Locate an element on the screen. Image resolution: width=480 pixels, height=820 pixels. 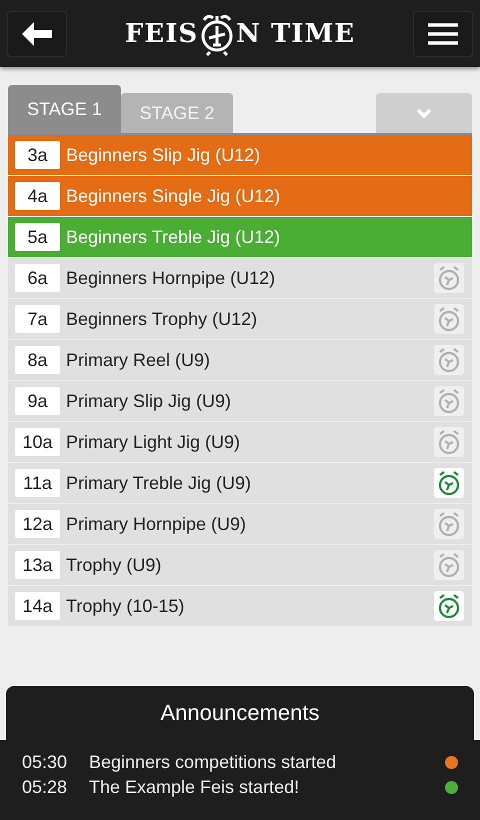
competition-row: 13a Trophy (U9) is located at coordinates (240, 565).